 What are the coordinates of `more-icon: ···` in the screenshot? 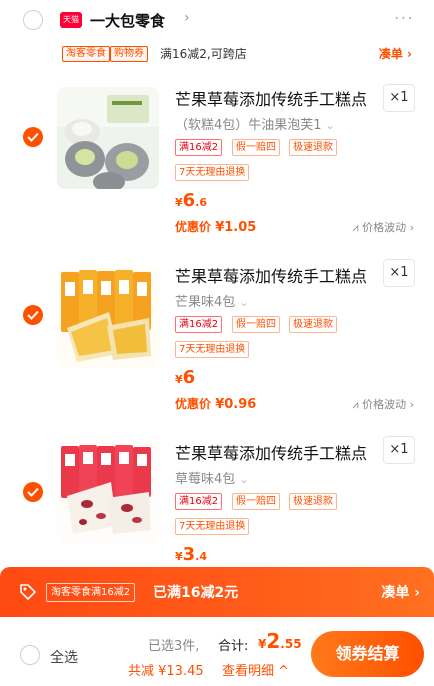 It's located at (404, 18).